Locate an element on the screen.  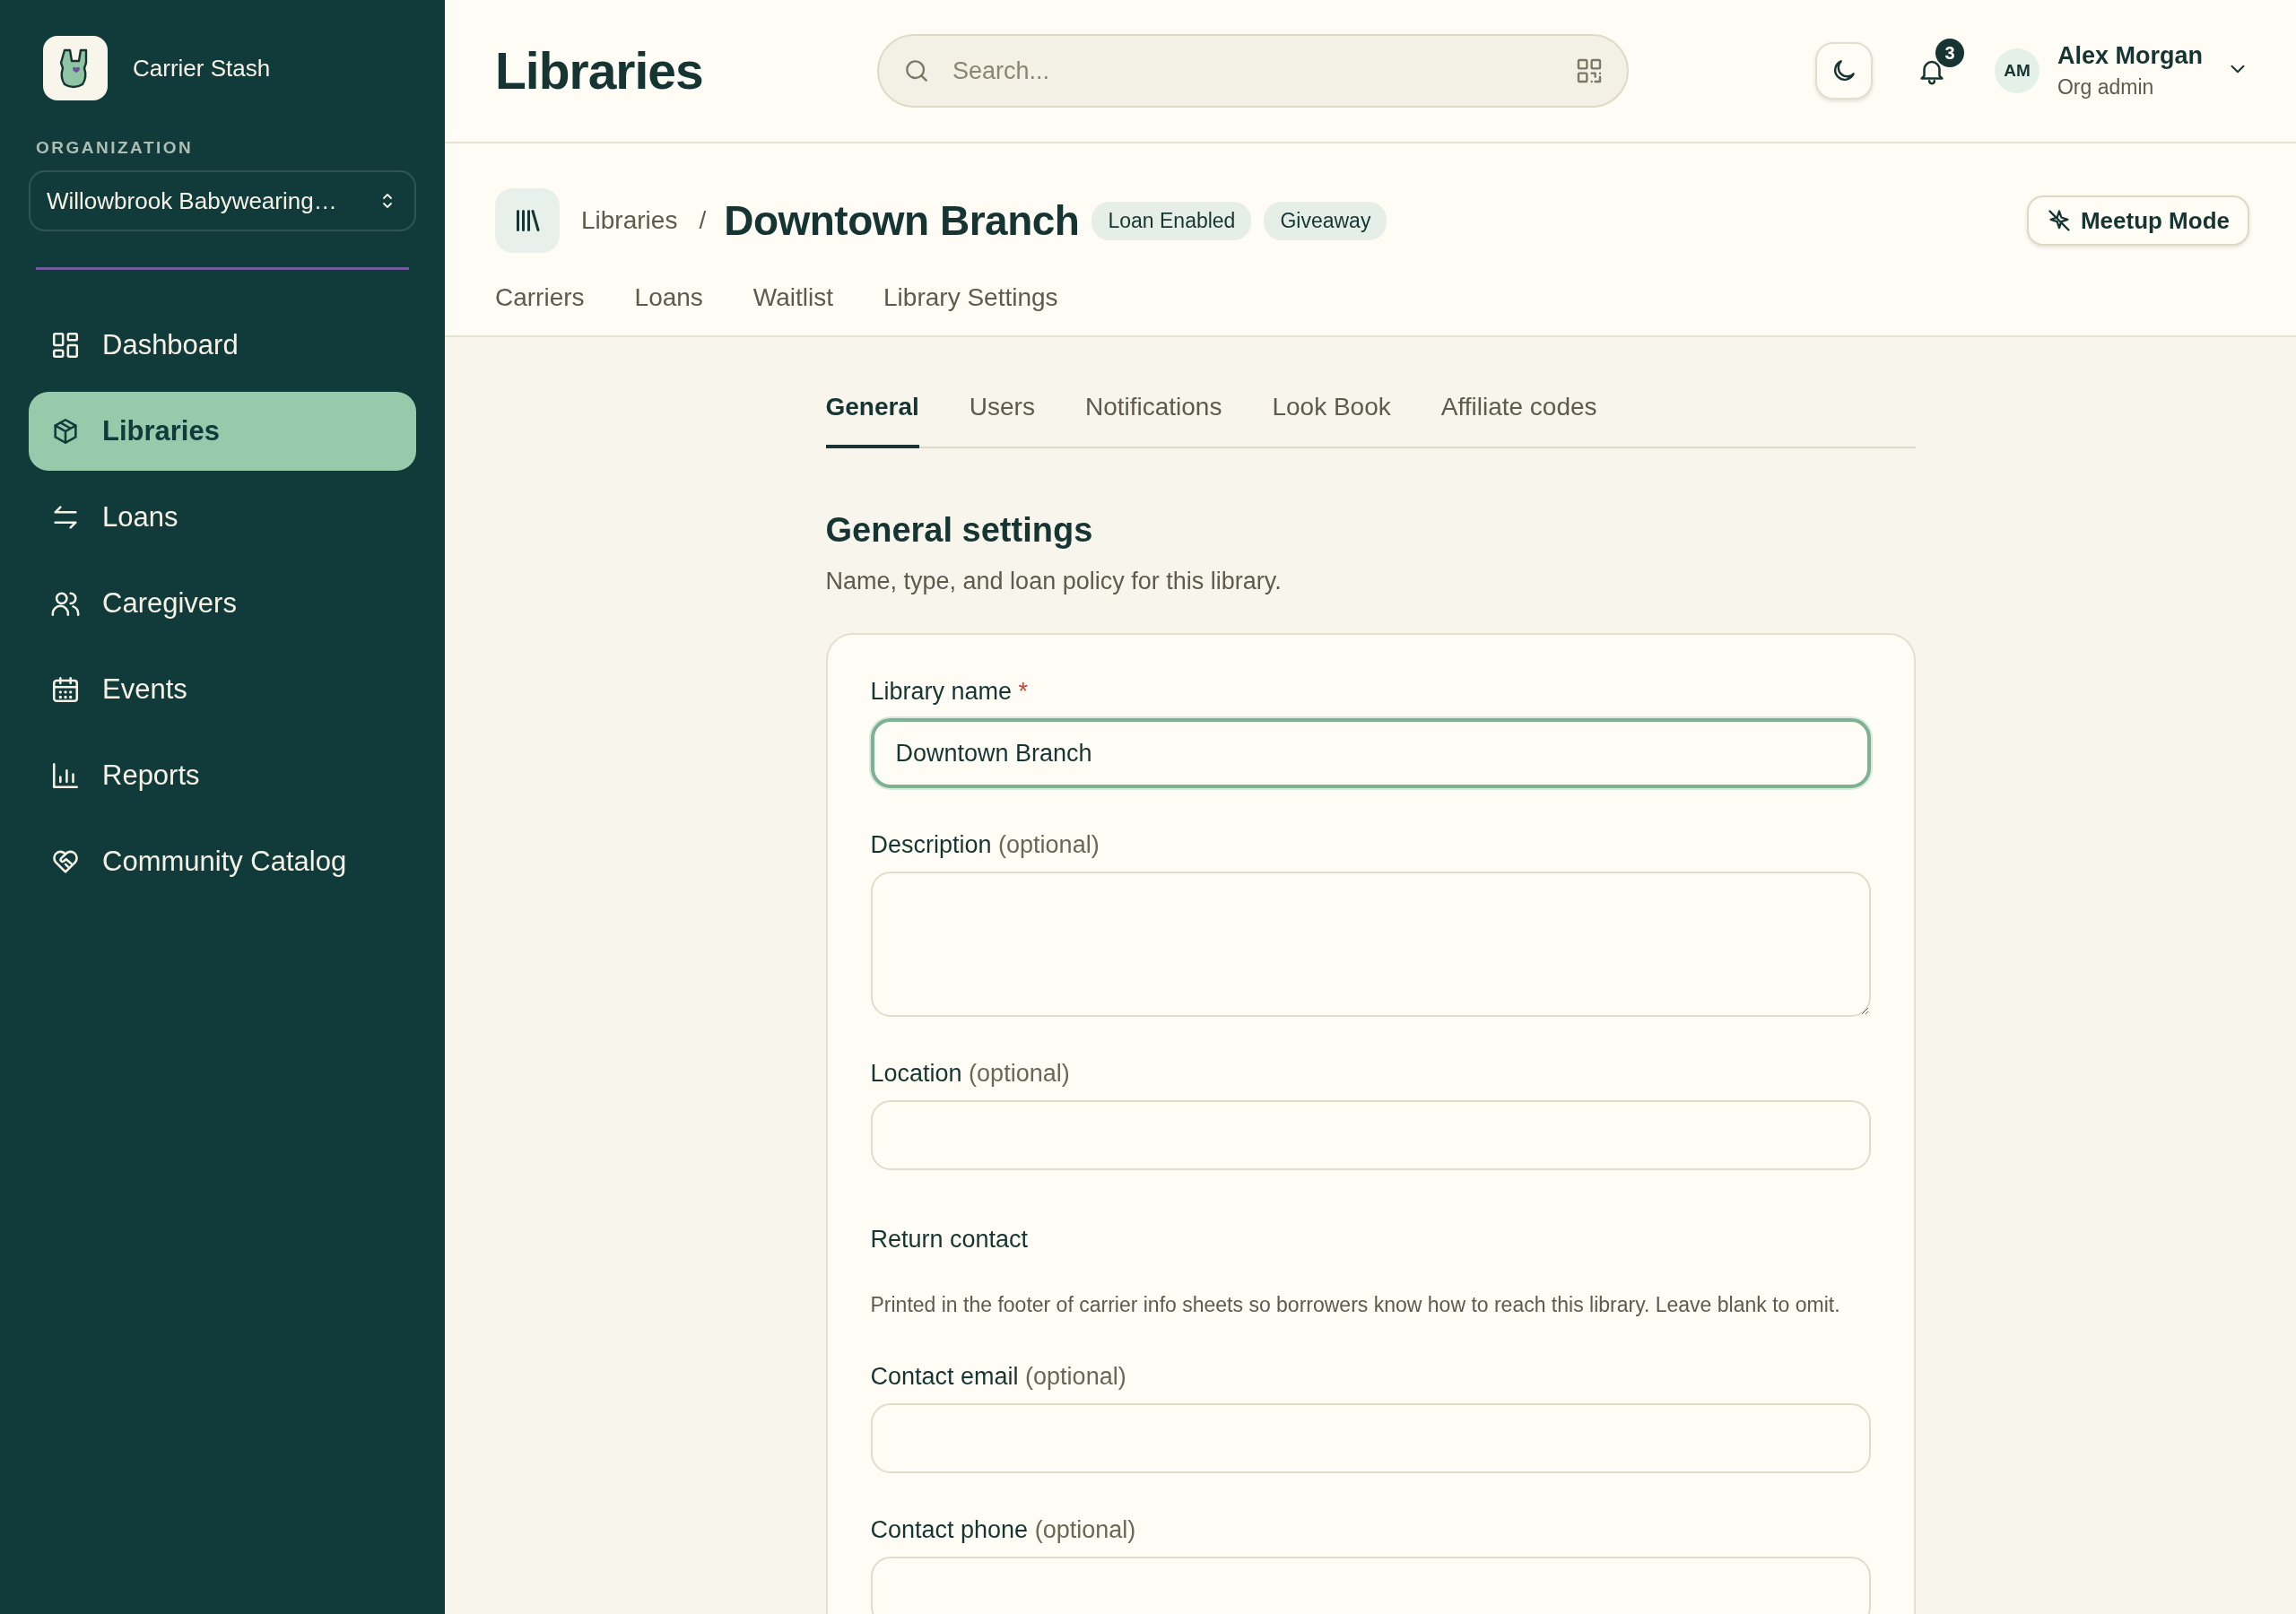
user-avatar: AM is located at coordinates (2016, 70).